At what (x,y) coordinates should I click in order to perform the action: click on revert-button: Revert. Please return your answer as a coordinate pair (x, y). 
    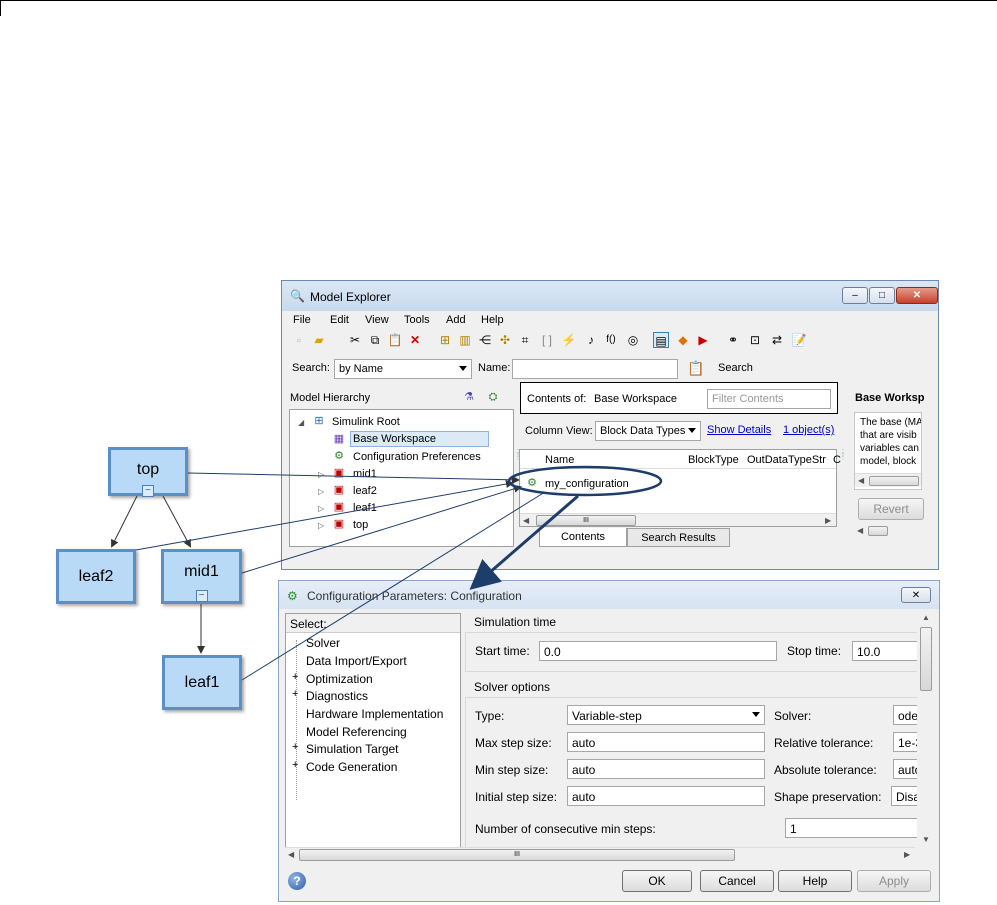
    Looking at the image, I should click on (891, 509).